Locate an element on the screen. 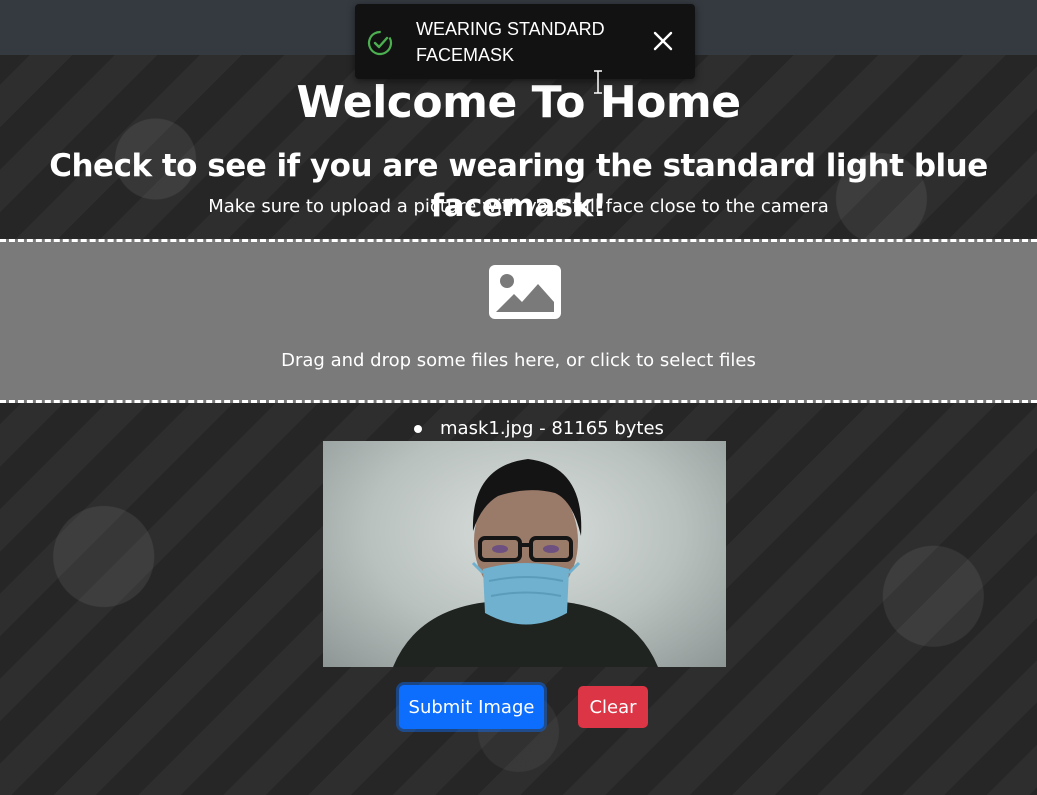  page-title: Welcome To Home is located at coordinates (518, 102).